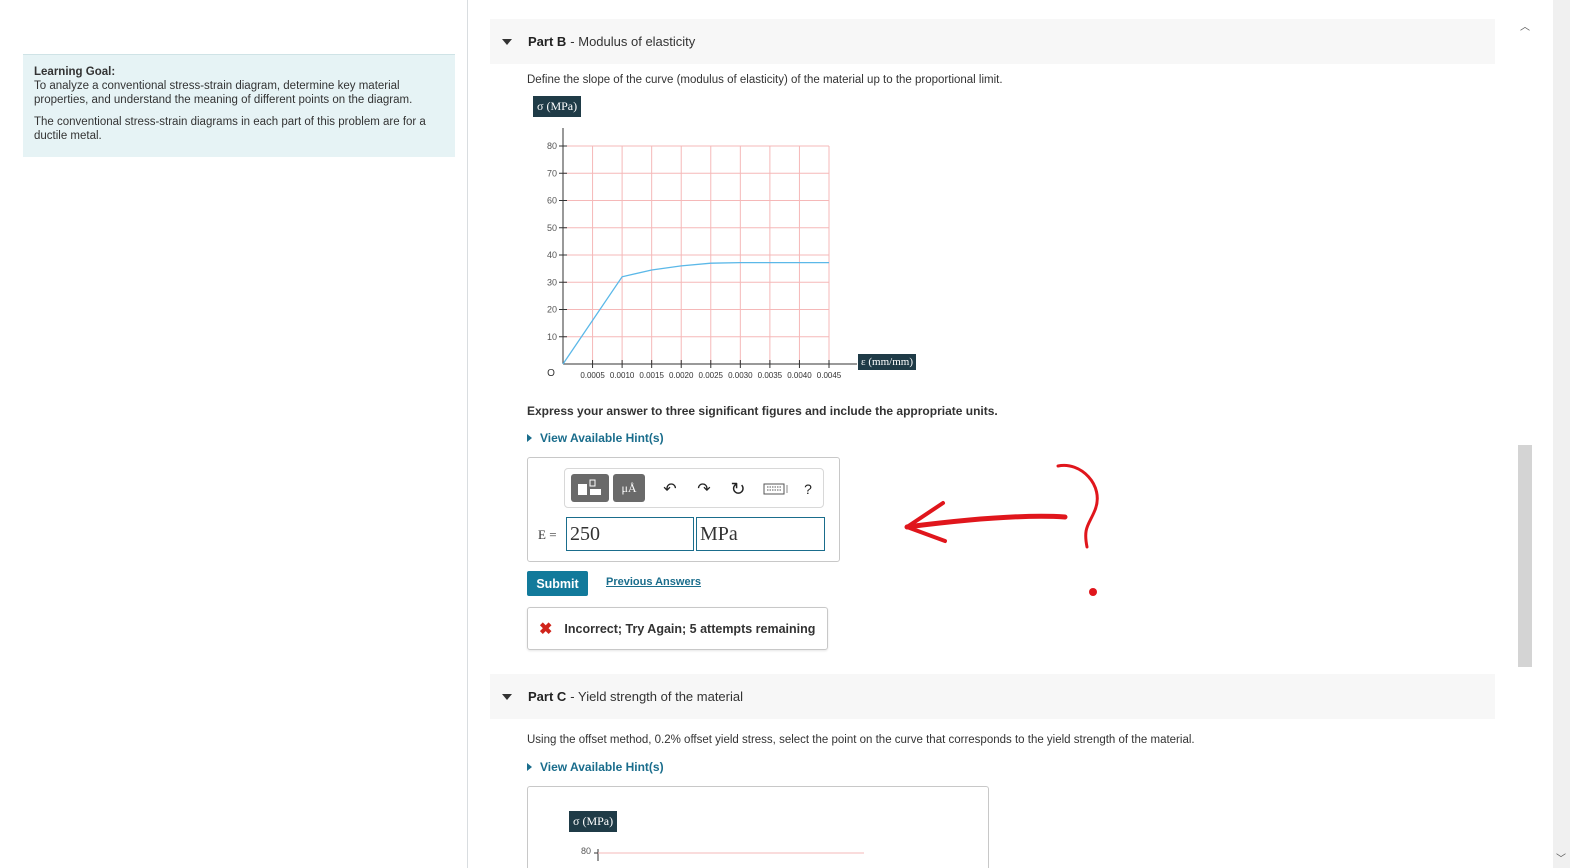  I want to click on x-axis-label: ε (mm/mm), so click(887, 362).